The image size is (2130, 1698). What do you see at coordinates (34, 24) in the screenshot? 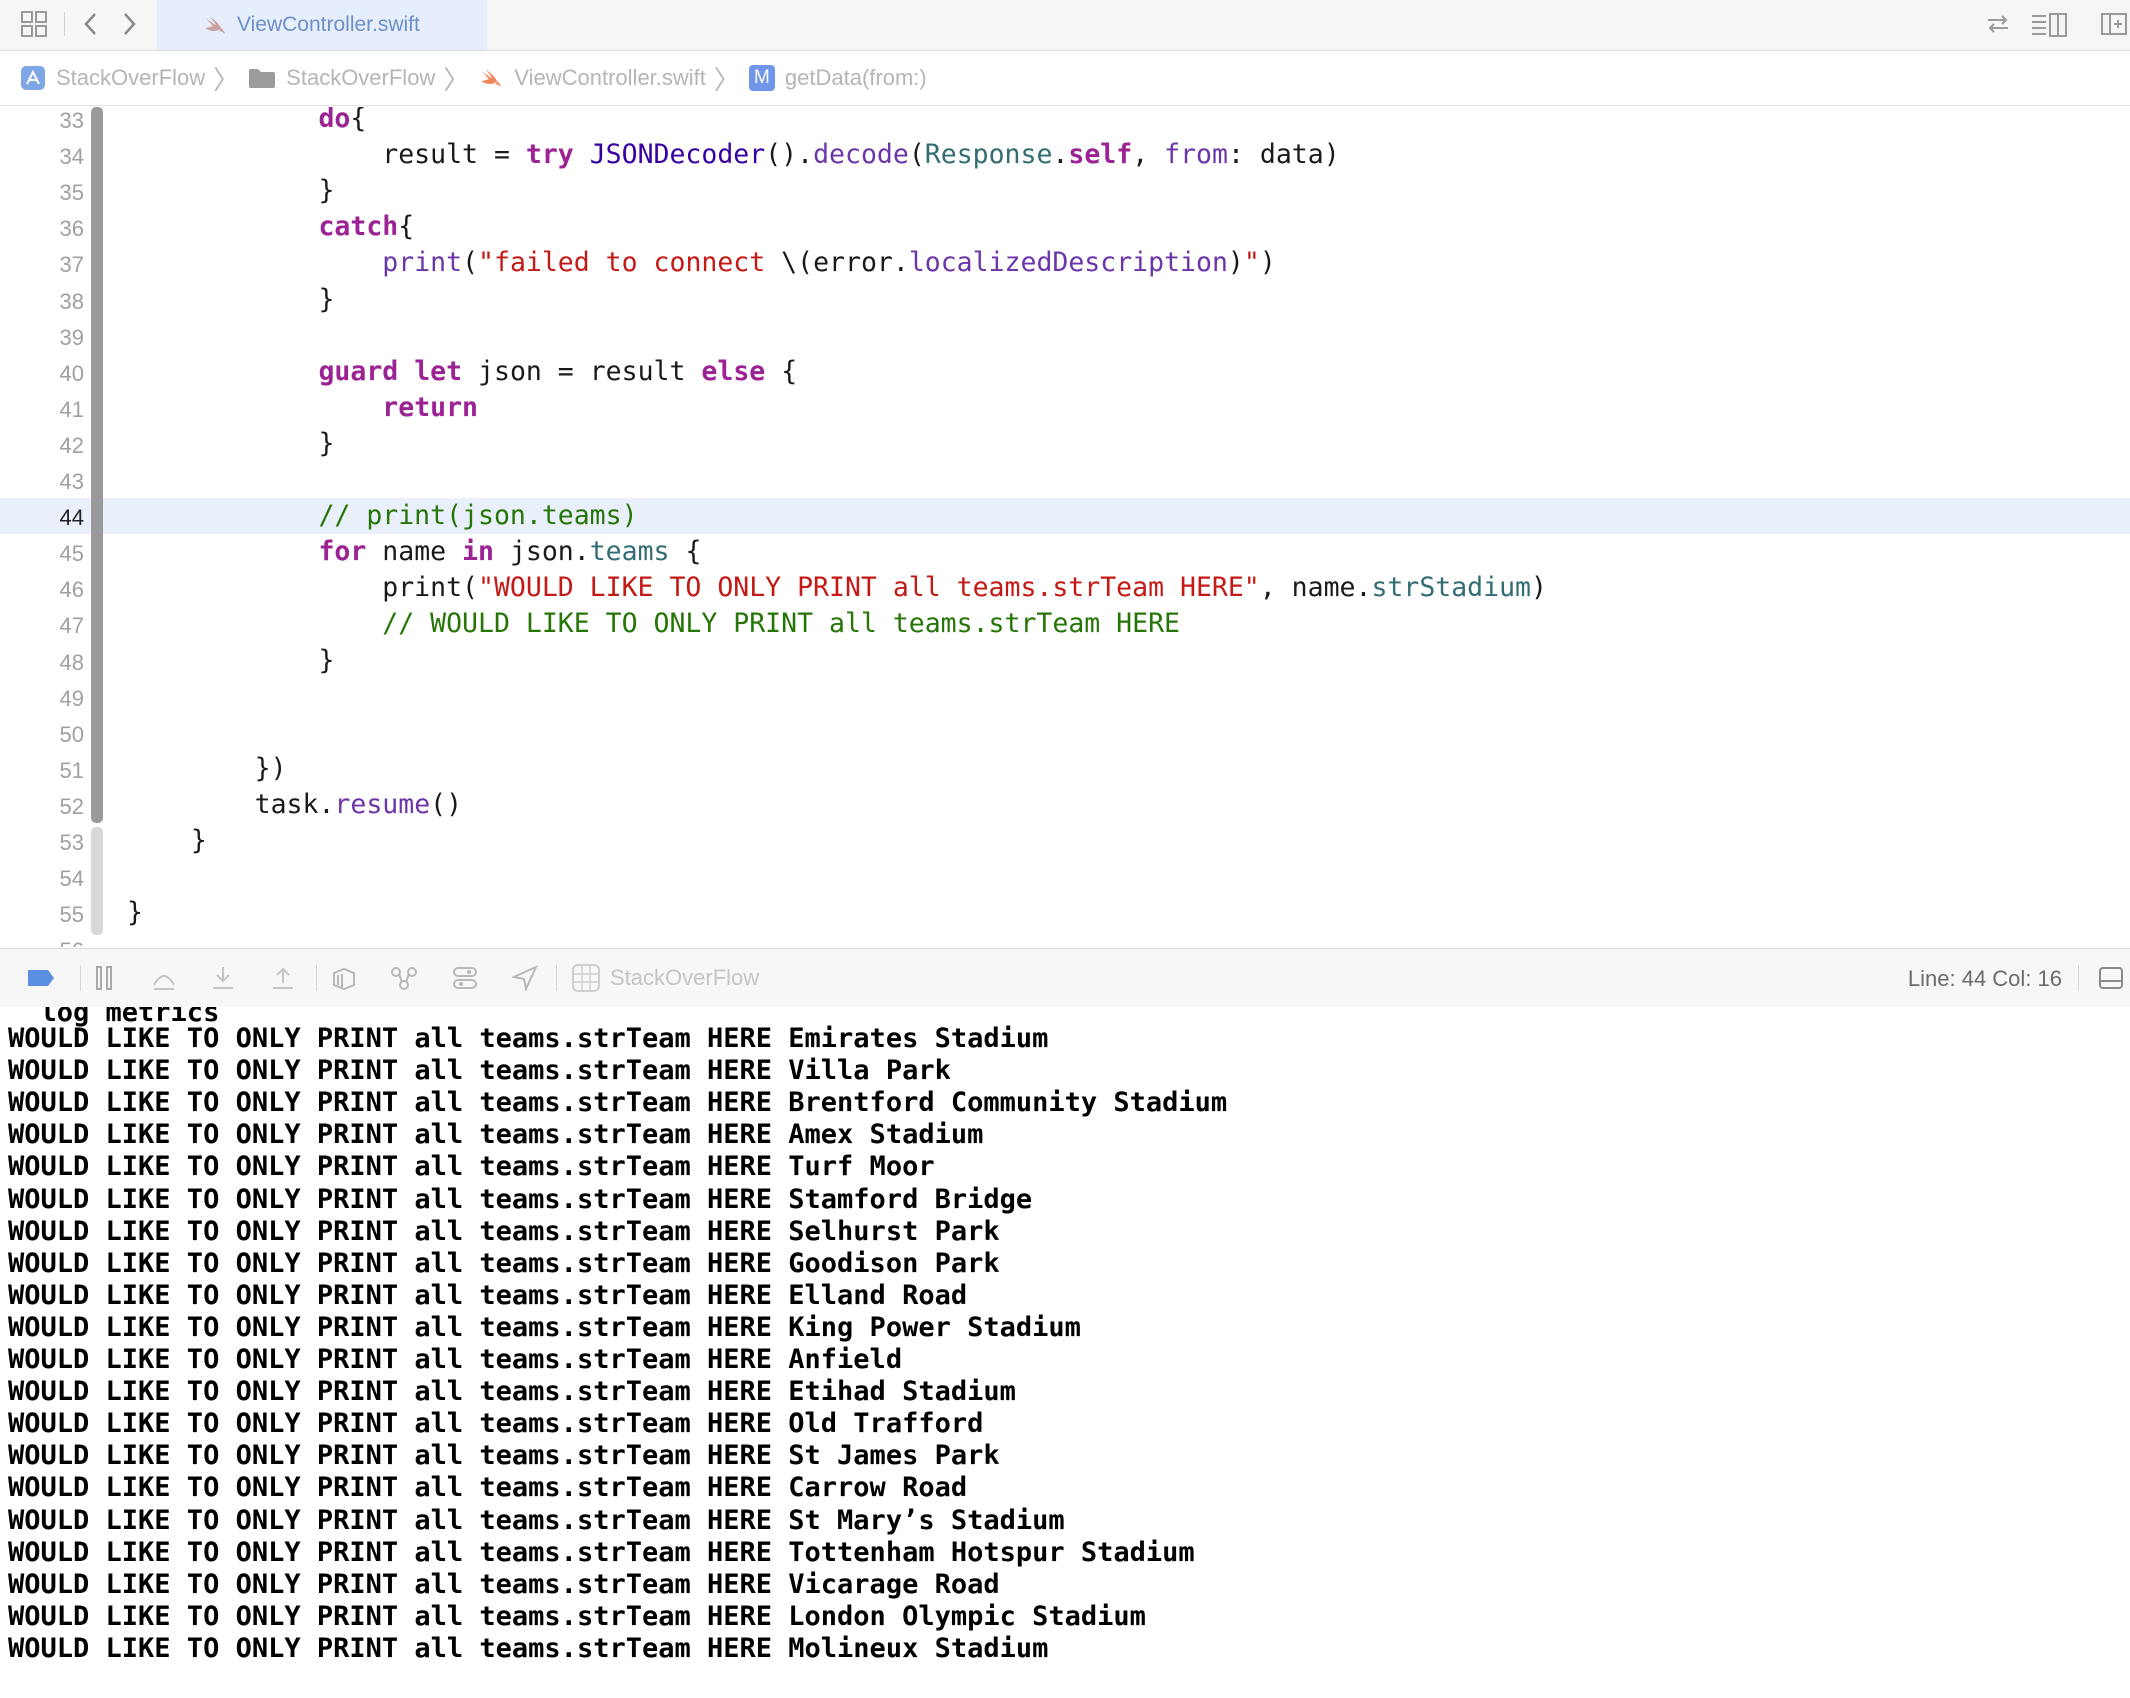
I see `grid-icon` at bounding box center [34, 24].